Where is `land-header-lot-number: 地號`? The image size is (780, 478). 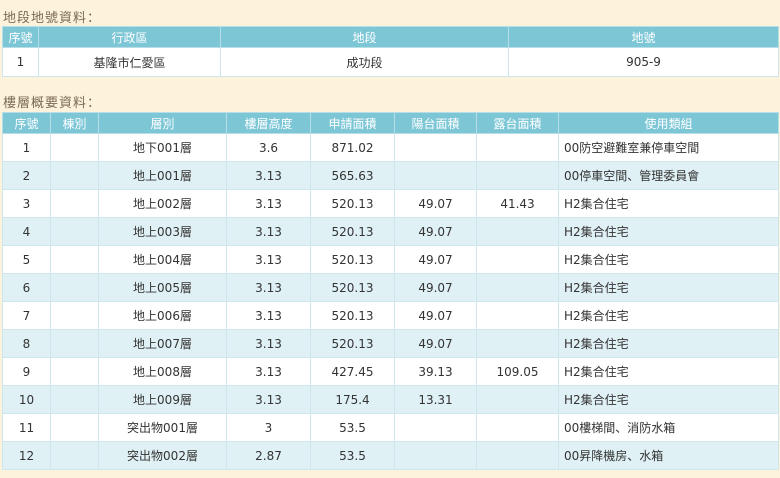 land-header-lot-number: 地號 is located at coordinates (643, 37).